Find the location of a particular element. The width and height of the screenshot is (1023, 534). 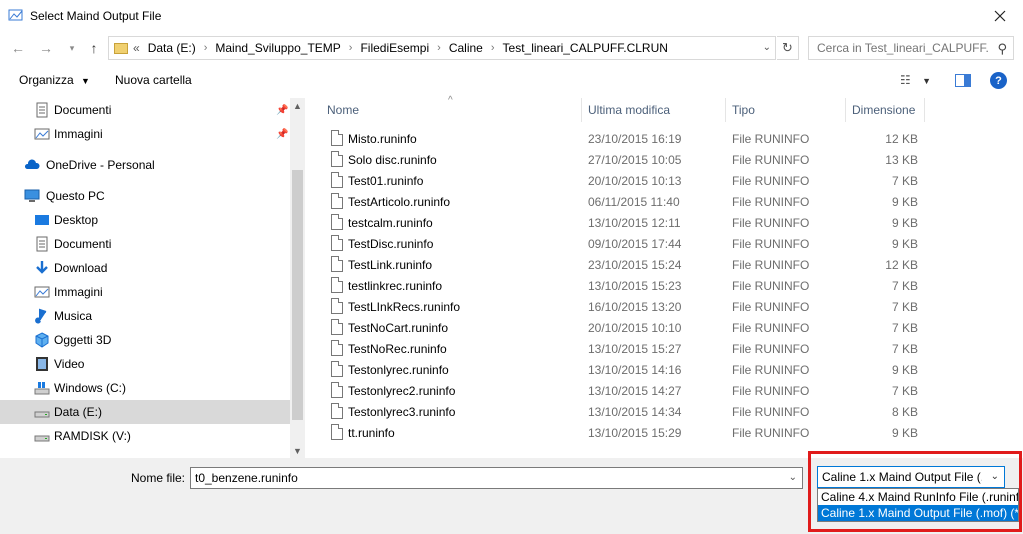

preview-pane-icon is located at coordinates (963, 80).